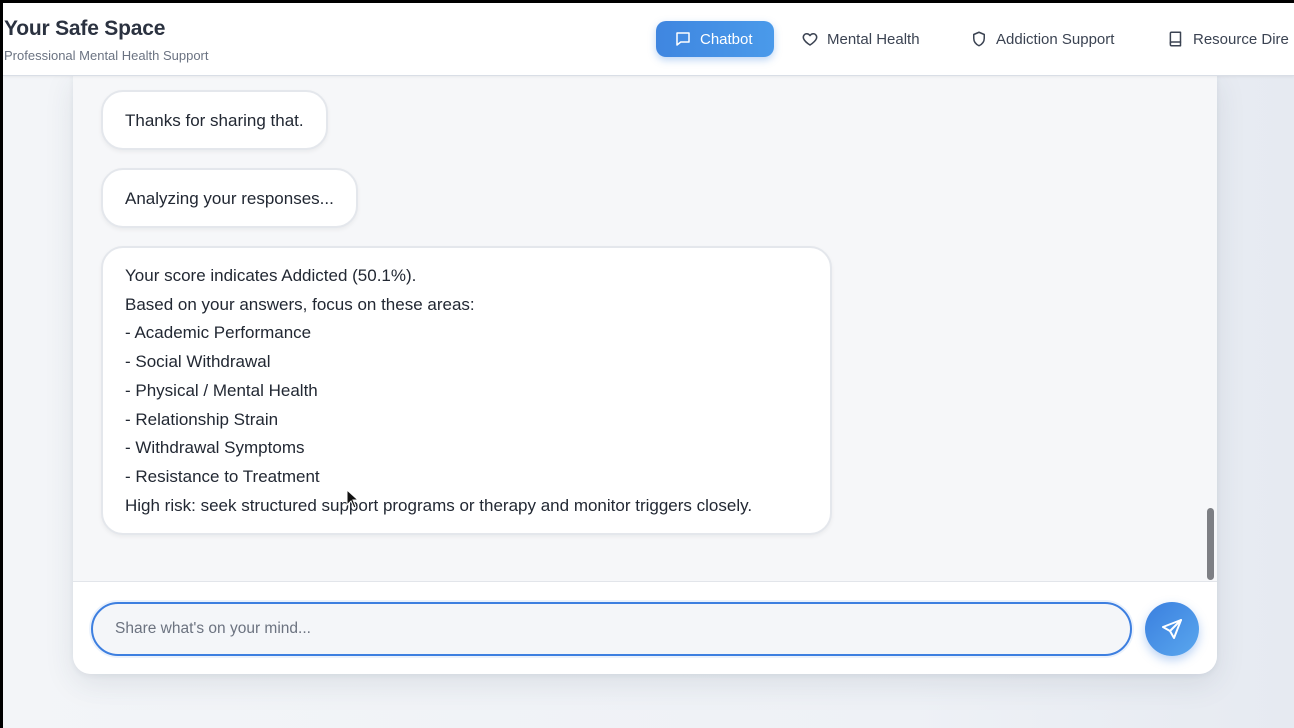 This screenshot has width=1294, height=728. I want to click on message-line: Thanks for sharing that., so click(214, 120).